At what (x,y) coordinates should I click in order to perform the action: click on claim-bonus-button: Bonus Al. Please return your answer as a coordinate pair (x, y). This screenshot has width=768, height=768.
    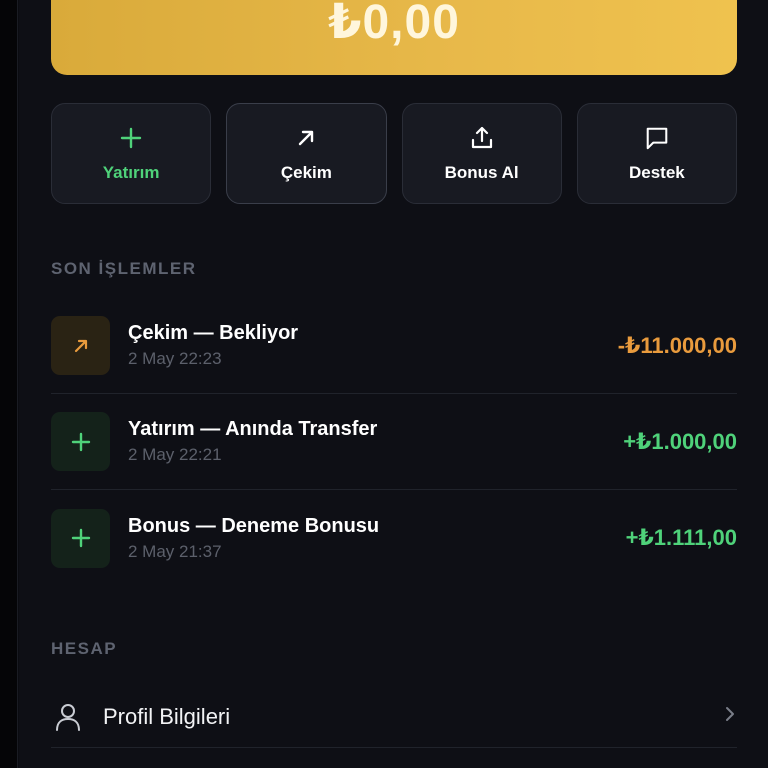
    Looking at the image, I should click on (481, 153).